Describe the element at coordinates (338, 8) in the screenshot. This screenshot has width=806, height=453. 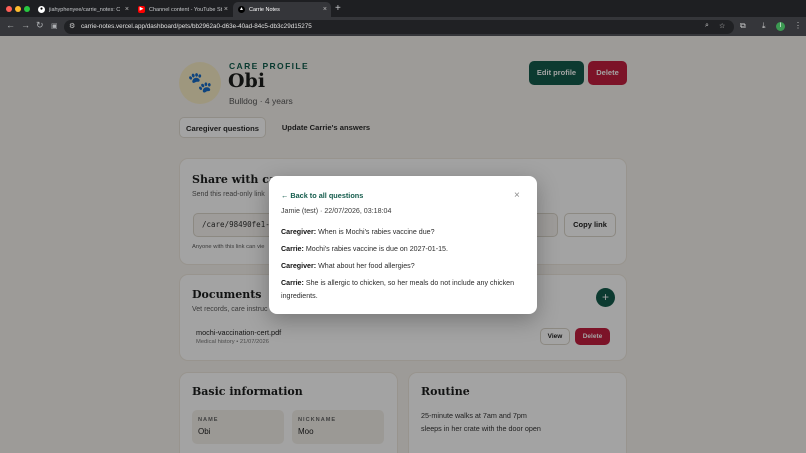
I see `new-tab-icon: +` at that location.